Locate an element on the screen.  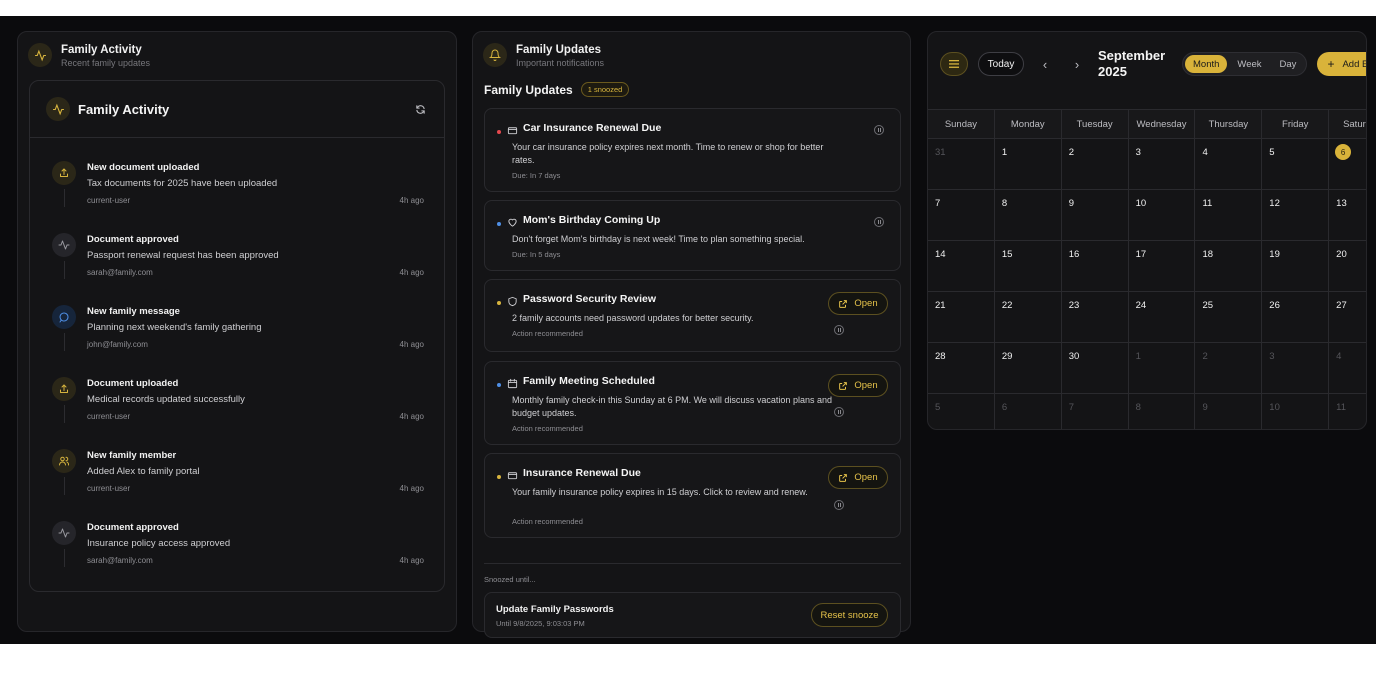
calendar-day-cell: 27 is located at coordinates (1347, 317).